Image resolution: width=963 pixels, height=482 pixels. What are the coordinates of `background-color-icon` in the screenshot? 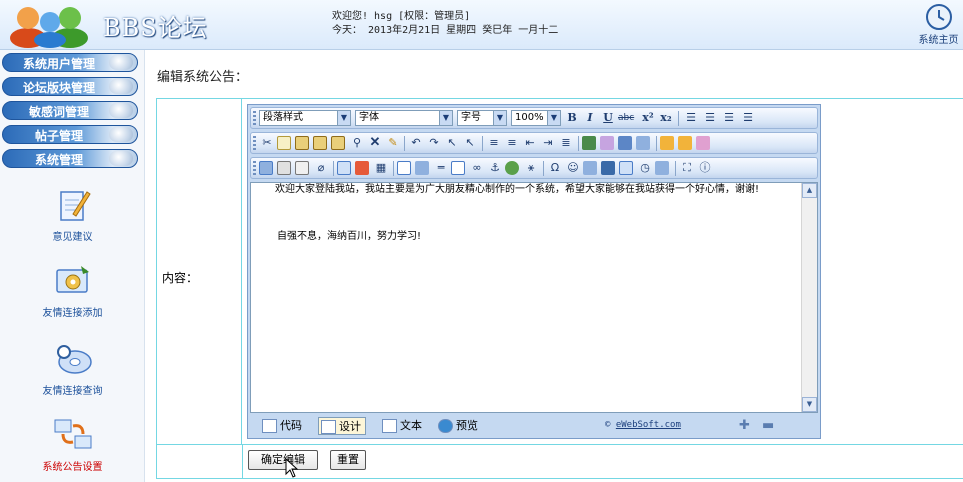 It's located at (607, 143).